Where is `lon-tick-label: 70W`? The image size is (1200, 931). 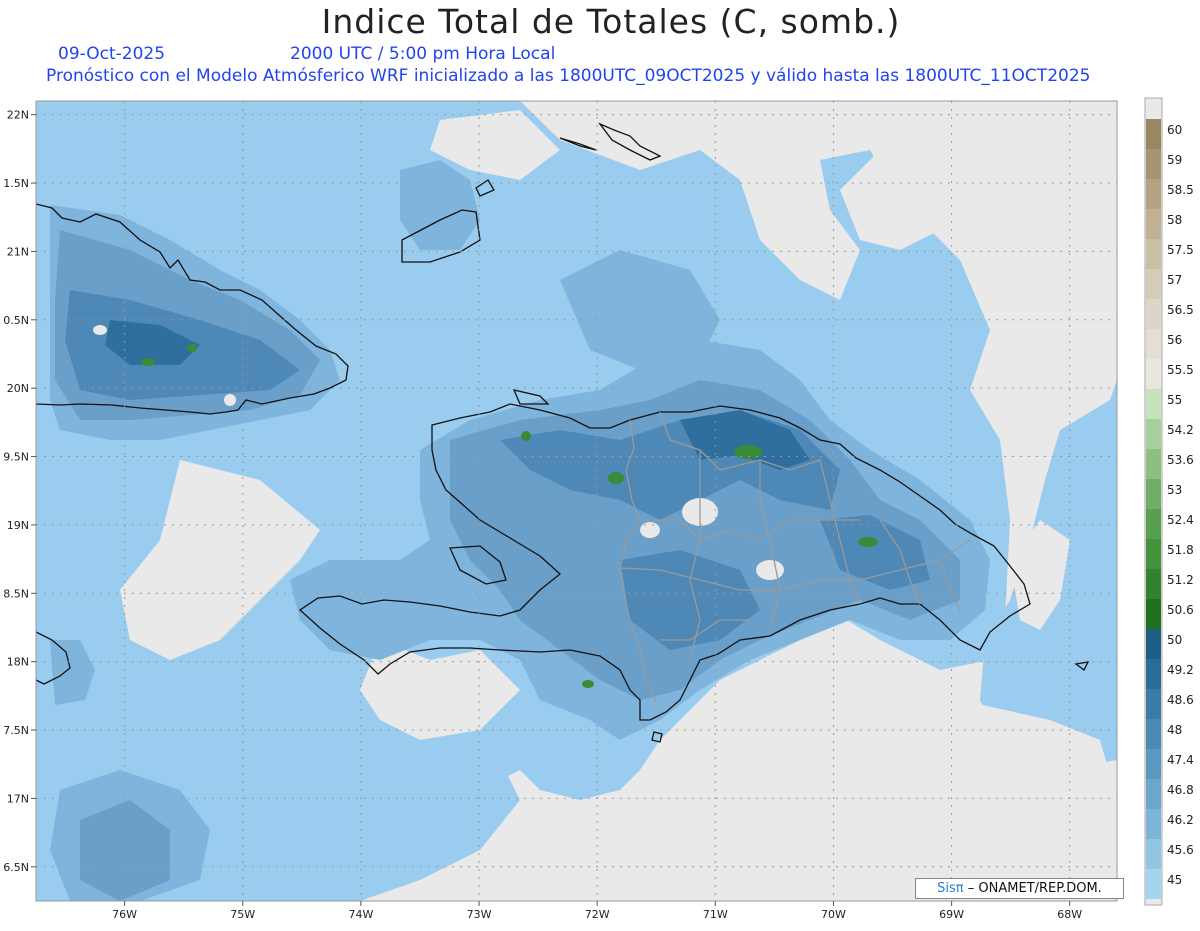 lon-tick-label: 70W is located at coordinates (833, 914).